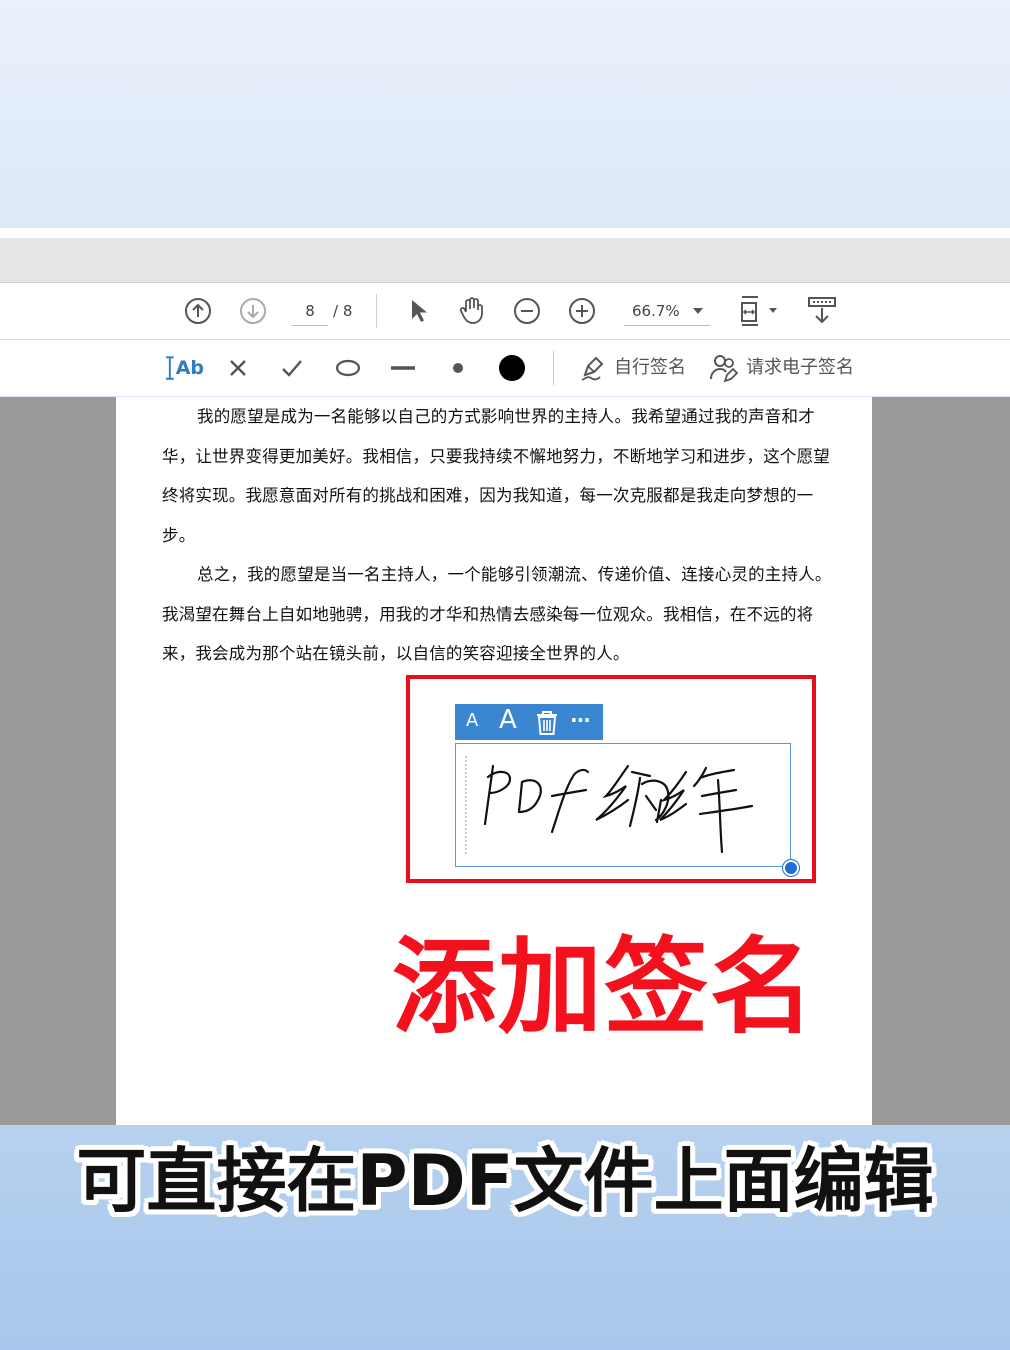 The height and width of the screenshot is (1350, 1010). Describe the element at coordinates (529, 722) in the screenshot. I see `signature-toolbar: A A ···` at that location.